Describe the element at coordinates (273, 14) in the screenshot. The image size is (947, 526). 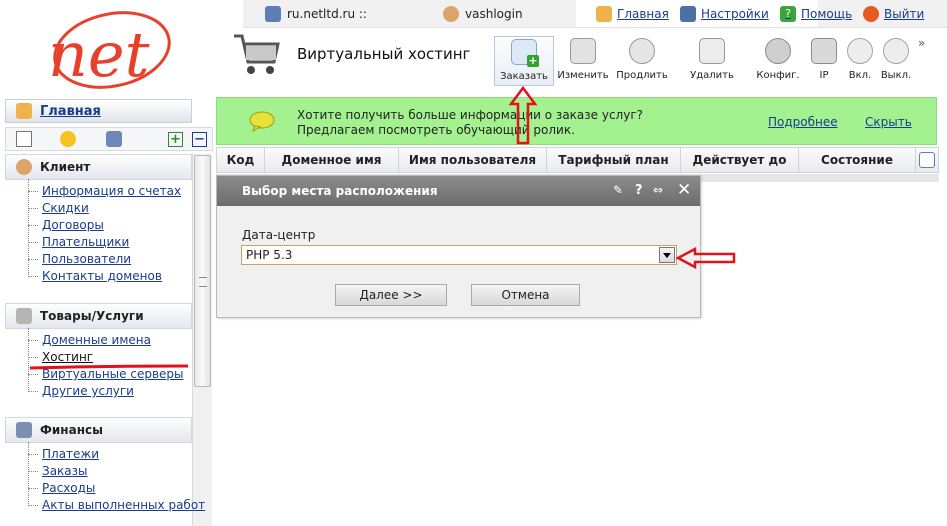
I see `calculator-icon` at that location.